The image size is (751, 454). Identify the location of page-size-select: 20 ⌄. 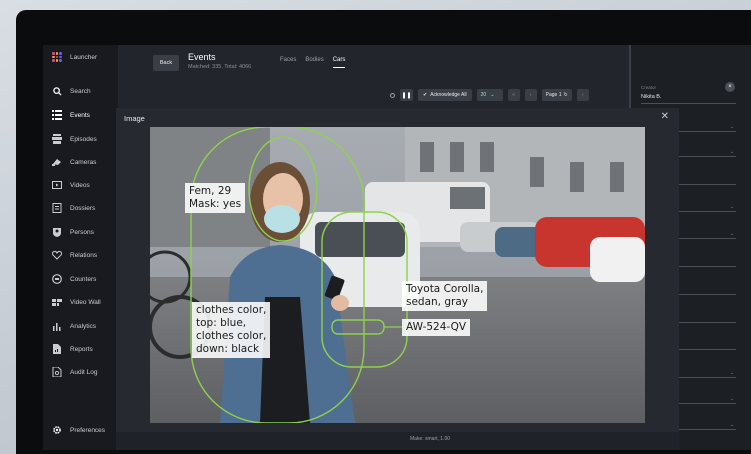
(489, 95).